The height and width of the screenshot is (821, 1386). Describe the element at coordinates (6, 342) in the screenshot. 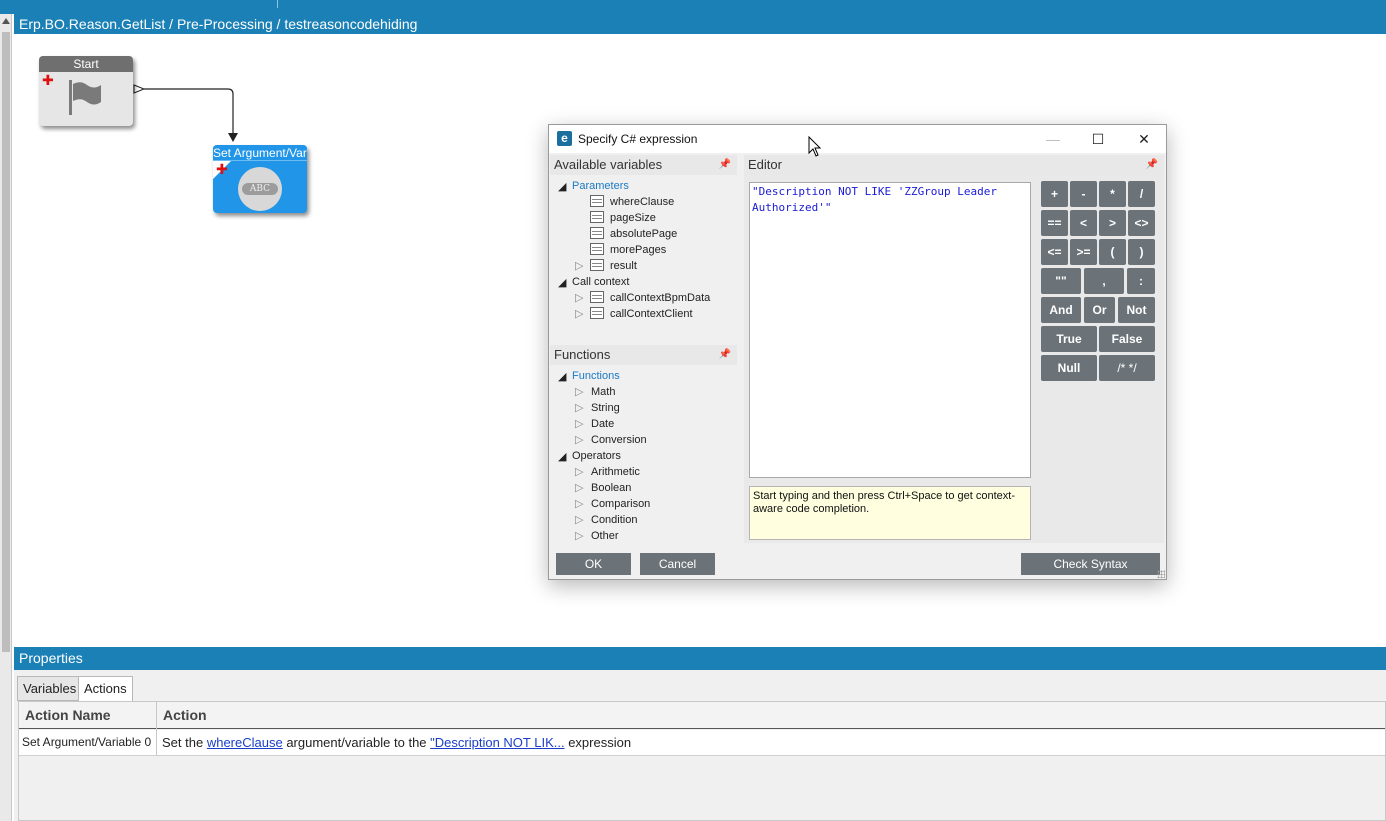

I see `scroll-thumb` at that location.